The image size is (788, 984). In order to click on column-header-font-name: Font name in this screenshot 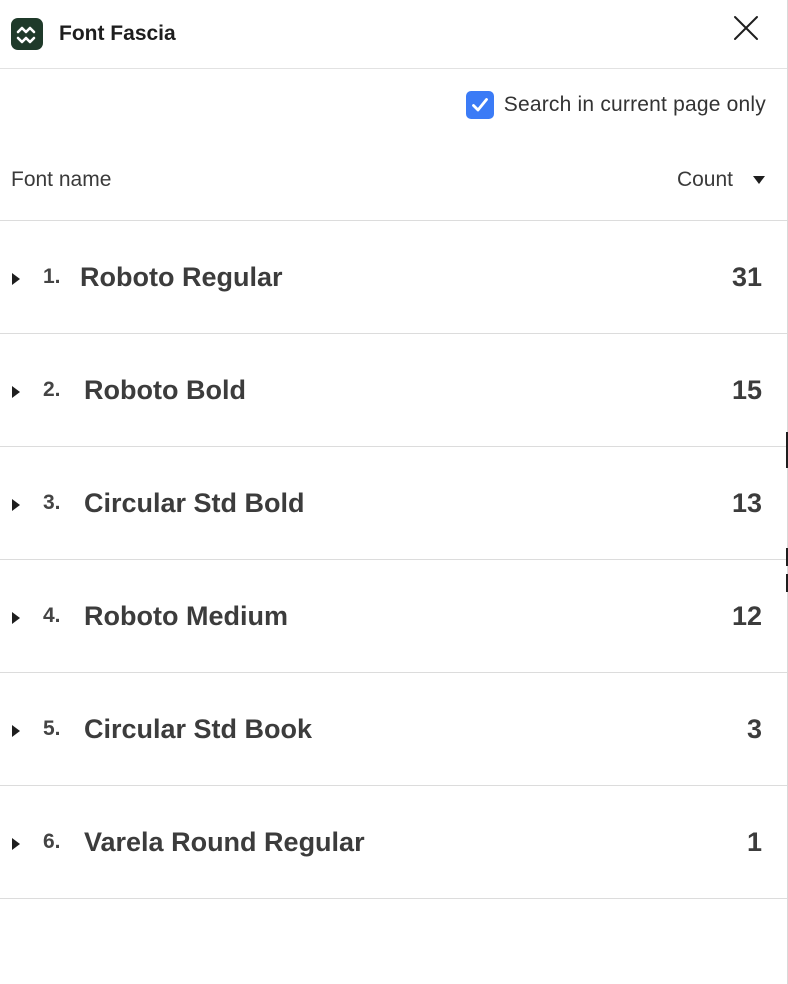, I will do `click(61, 179)`.